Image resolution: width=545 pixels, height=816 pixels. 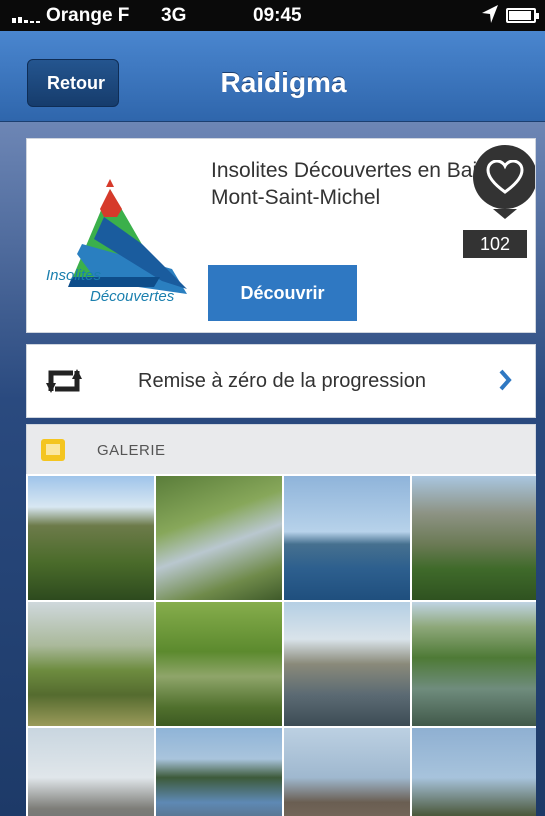 I want to click on logo-text: Insolites, so click(x=74, y=275).